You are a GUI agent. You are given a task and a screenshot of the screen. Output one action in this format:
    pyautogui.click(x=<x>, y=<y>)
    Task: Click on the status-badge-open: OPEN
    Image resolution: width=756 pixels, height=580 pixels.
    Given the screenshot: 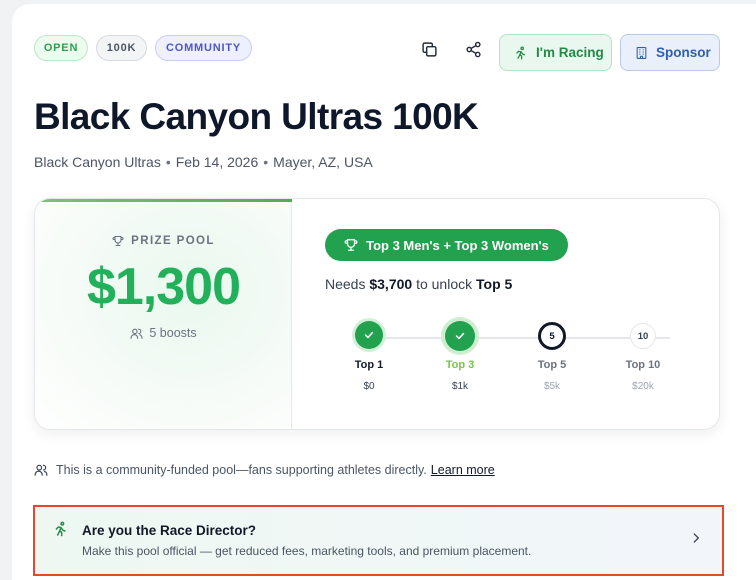 What is the action you would take?
    pyautogui.click(x=61, y=48)
    